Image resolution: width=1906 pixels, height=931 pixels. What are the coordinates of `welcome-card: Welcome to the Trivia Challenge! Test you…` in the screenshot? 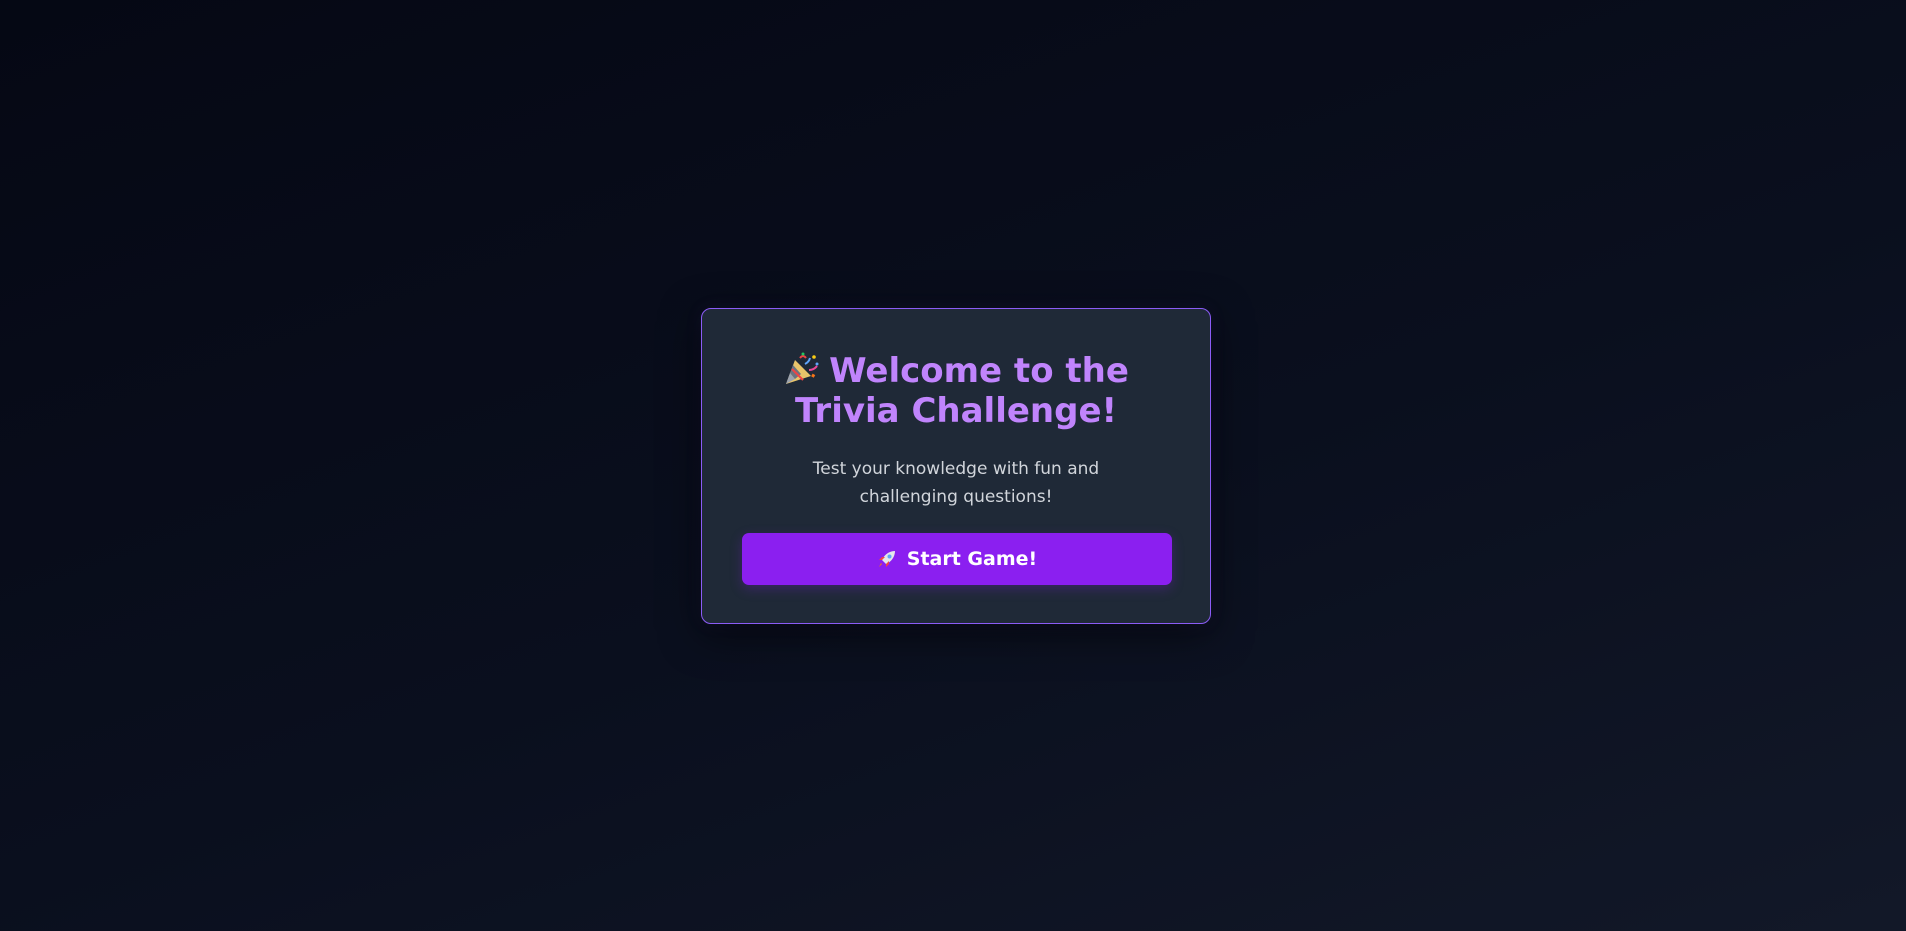 It's located at (956, 466).